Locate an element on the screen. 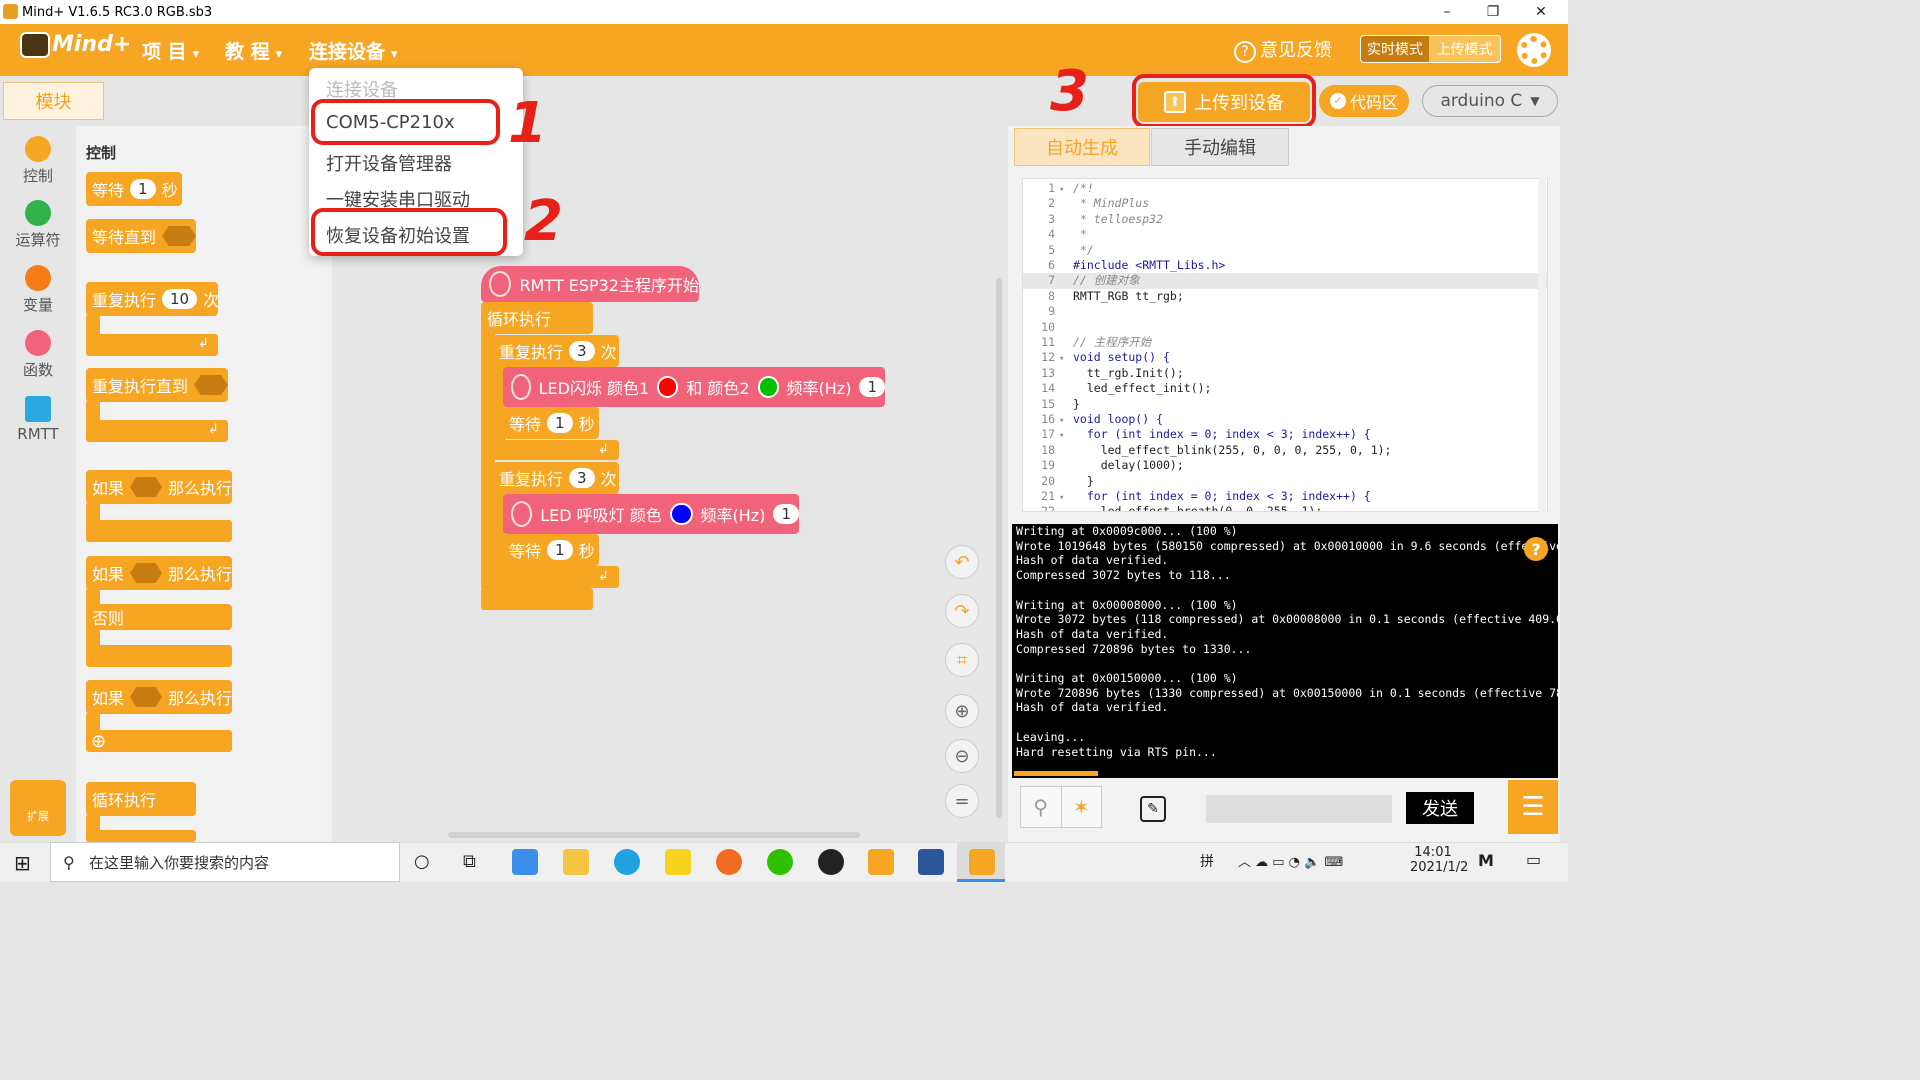 This screenshot has width=1920, height=1080. zoom-reset-icon: = is located at coordinates (962, 801).